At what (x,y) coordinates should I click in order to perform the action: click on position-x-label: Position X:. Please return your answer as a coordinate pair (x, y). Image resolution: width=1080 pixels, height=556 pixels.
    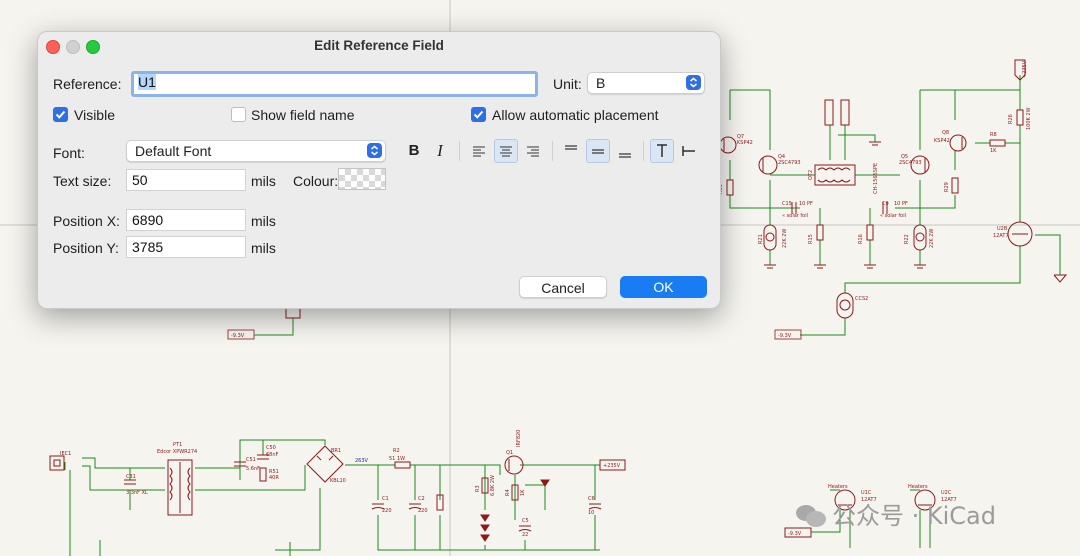
    Looking at the image, I should click on (86, 221).